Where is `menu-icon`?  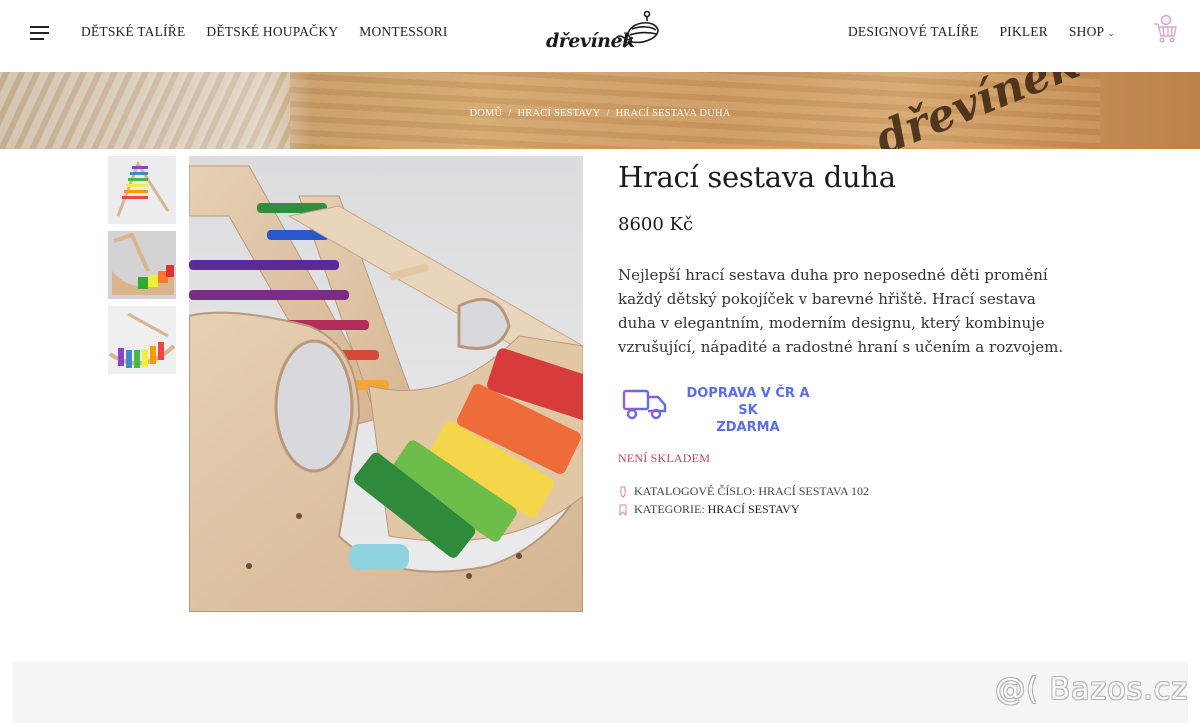
menu-icon is located at coordinates (39, 33).